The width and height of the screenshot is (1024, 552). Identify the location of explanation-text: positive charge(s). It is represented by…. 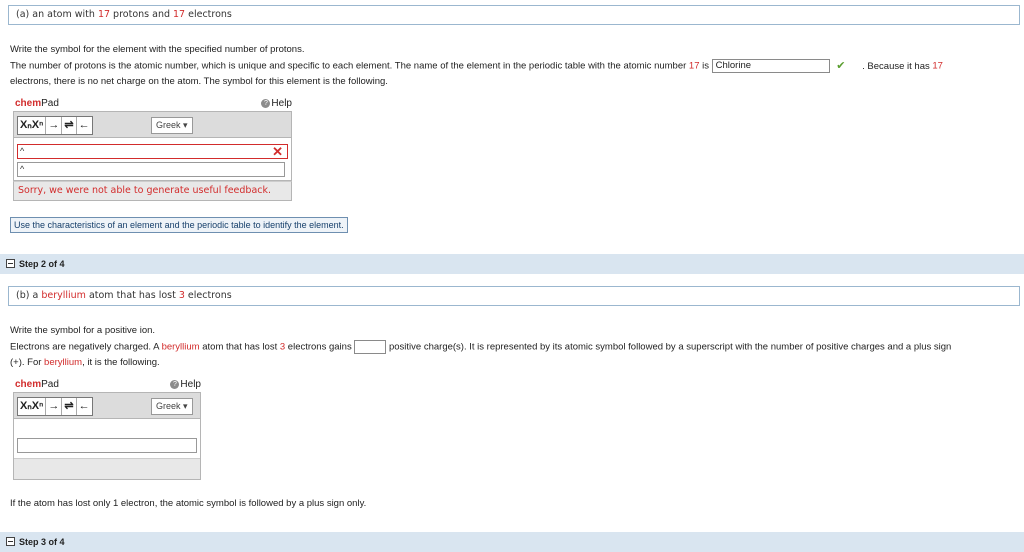
(669, 347).